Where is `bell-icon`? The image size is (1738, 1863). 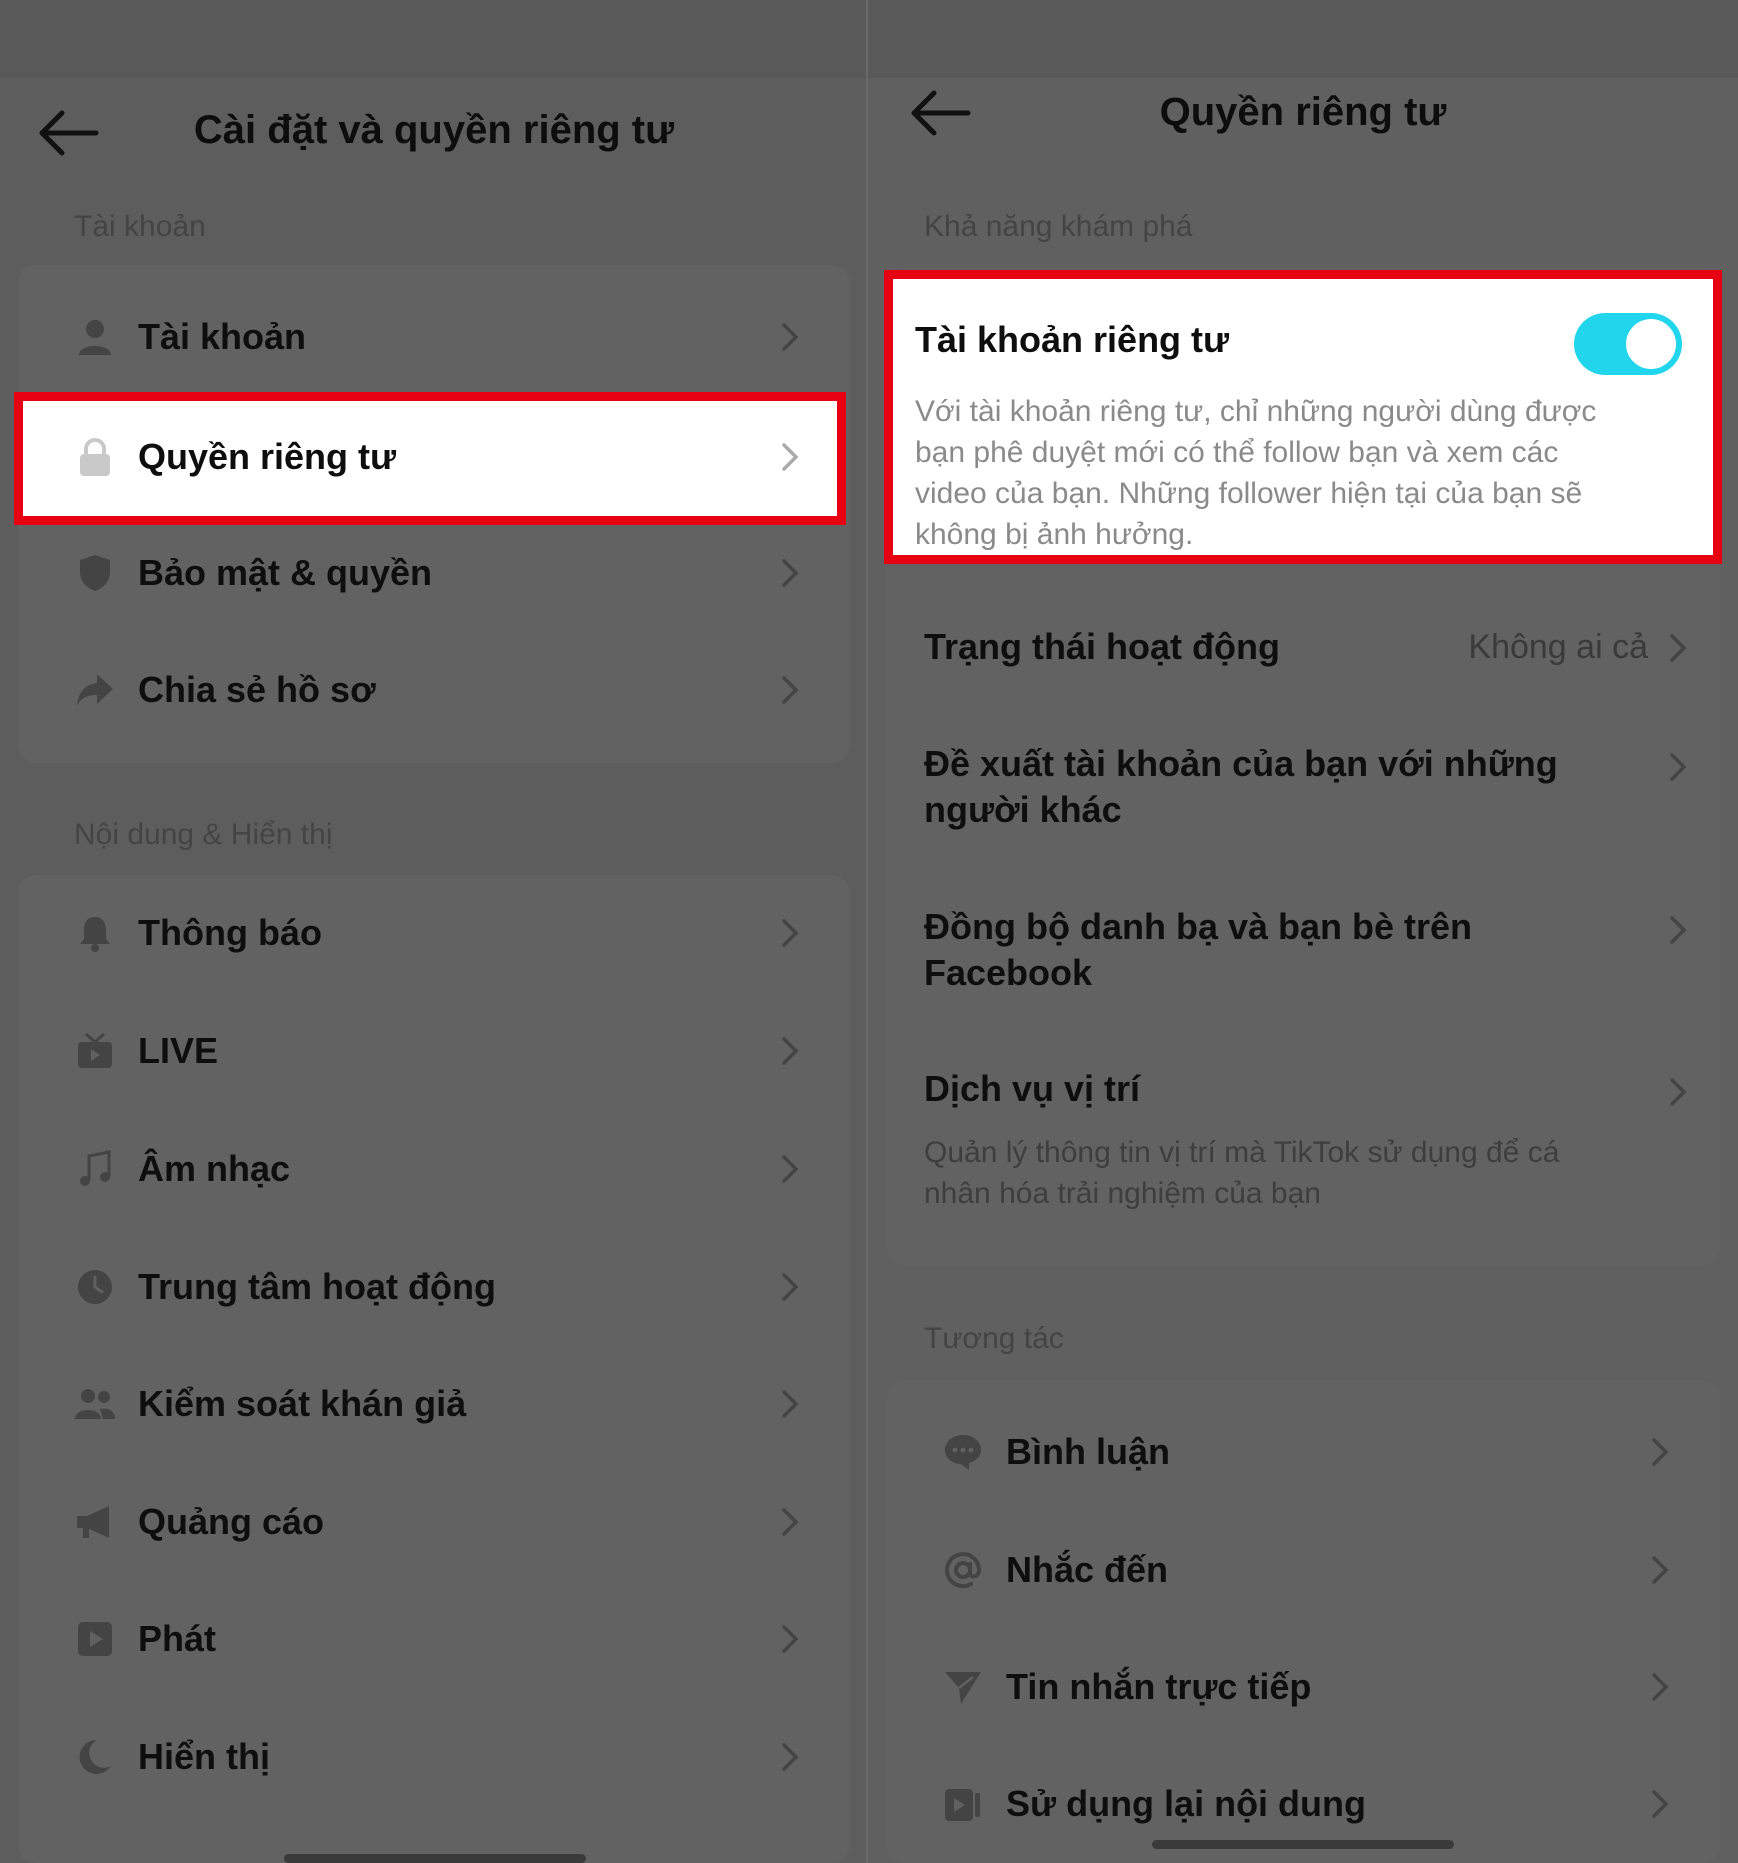 bell-icon is located at coordinates (95, 933).